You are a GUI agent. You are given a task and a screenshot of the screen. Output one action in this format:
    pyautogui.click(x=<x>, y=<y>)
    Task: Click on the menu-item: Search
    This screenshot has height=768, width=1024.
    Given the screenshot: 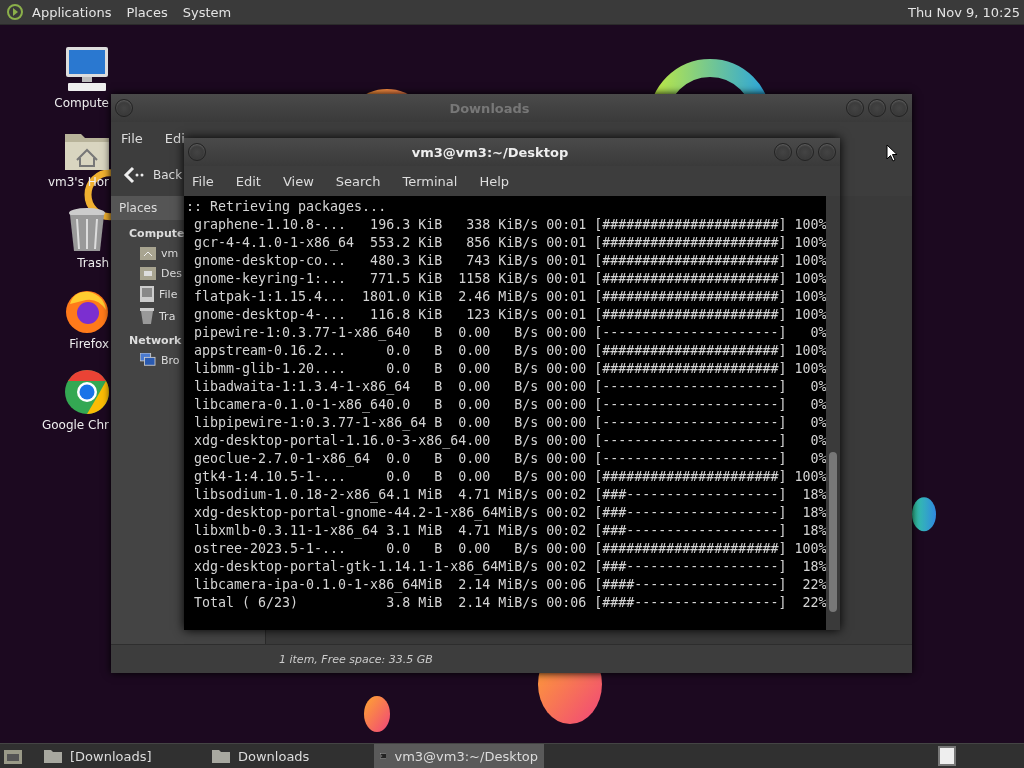 What is the action you would take?
    pyautogui.click(x=358, y=181)
    